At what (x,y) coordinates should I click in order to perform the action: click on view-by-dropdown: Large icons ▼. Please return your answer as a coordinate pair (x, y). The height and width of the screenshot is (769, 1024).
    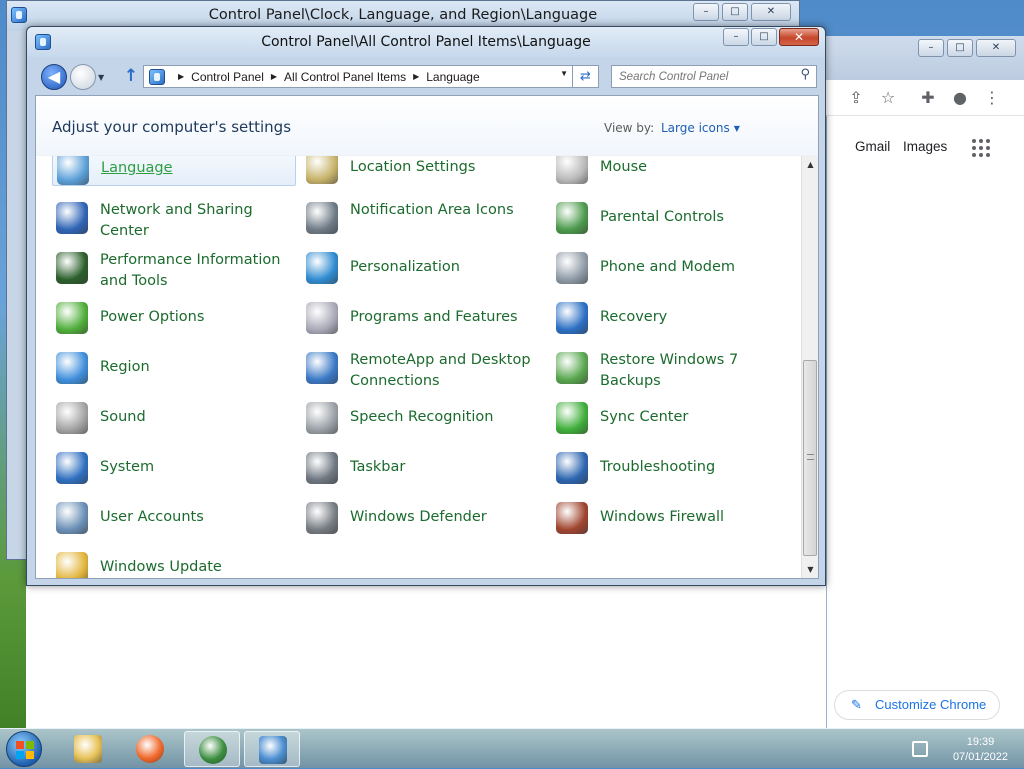
    Looking at the image, I should click on (700, 128).